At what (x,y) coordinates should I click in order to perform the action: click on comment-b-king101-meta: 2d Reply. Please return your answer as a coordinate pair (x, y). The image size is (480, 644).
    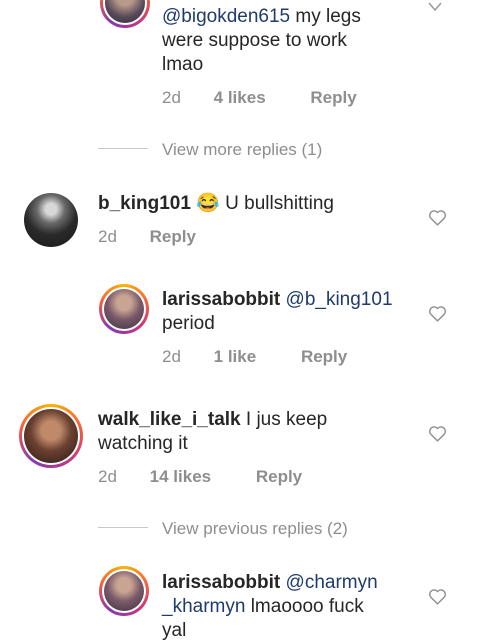
    Looking at the image, I should click on (147, 237).